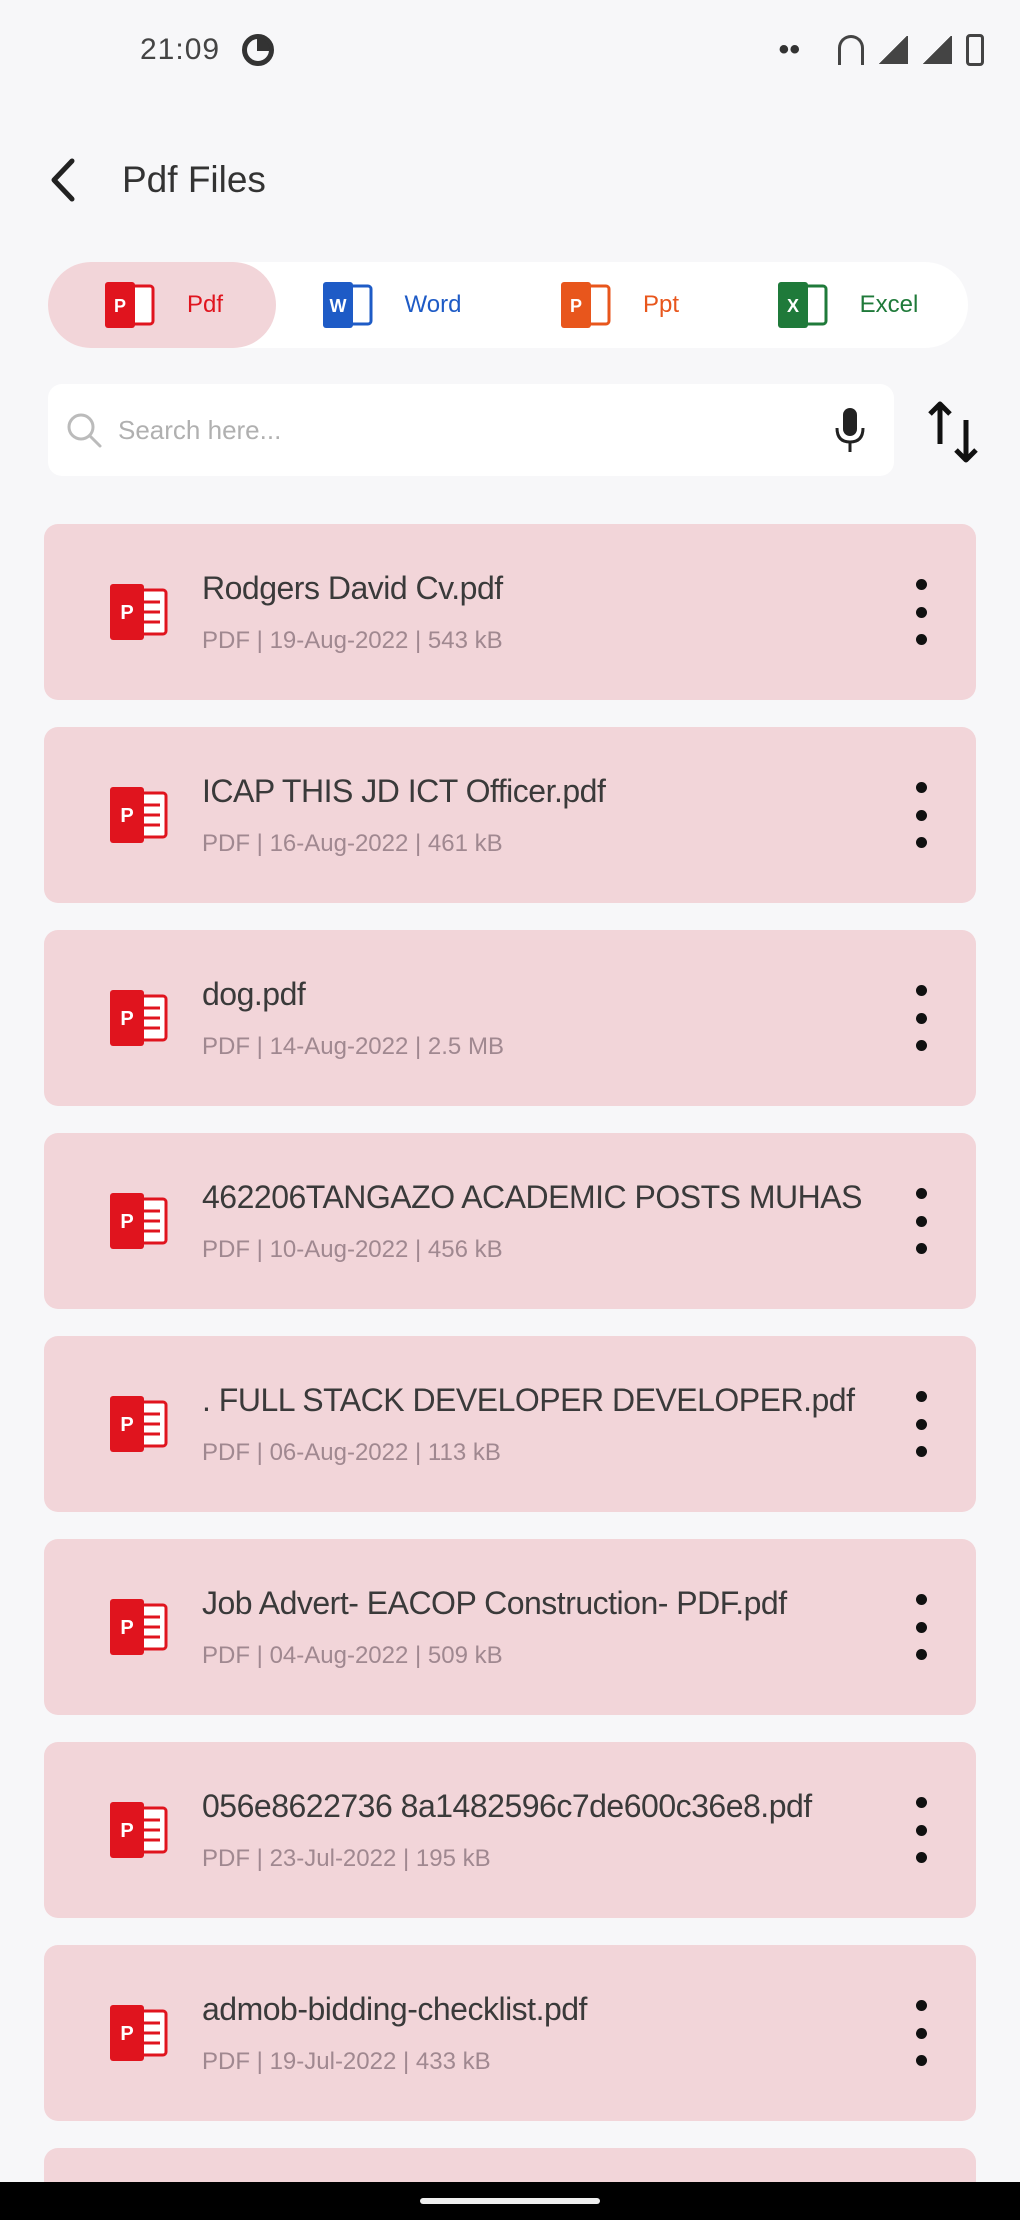 This screenshot has height=2220, width=1020. I want to click on home-indicator, so click(510, 2201).